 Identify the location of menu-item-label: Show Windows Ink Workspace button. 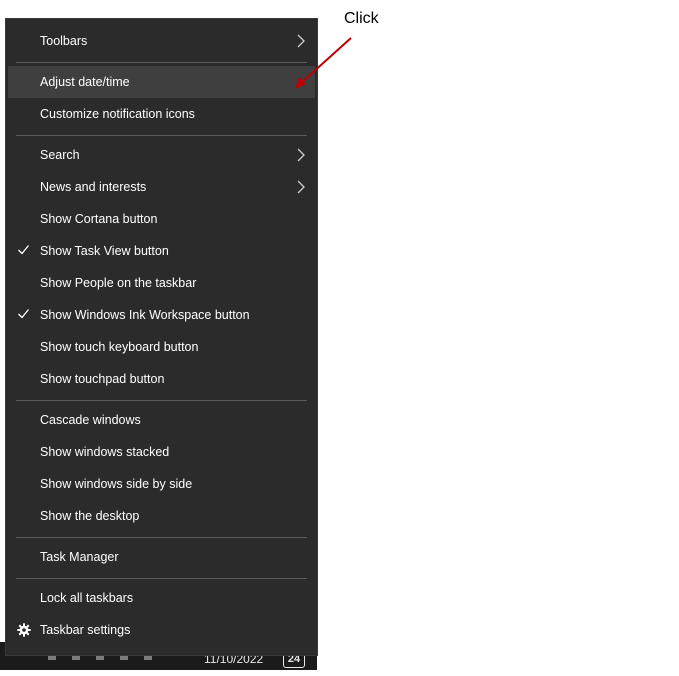
(145, 315).